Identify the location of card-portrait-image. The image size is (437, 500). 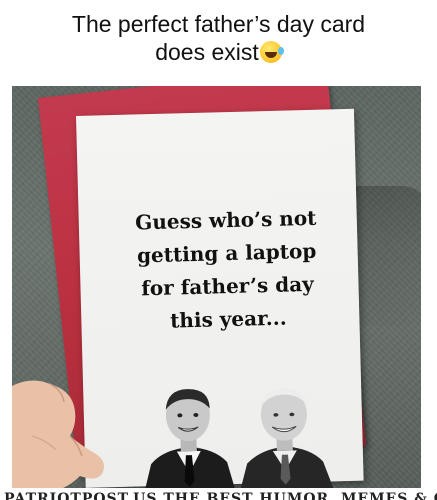
(238, 438).